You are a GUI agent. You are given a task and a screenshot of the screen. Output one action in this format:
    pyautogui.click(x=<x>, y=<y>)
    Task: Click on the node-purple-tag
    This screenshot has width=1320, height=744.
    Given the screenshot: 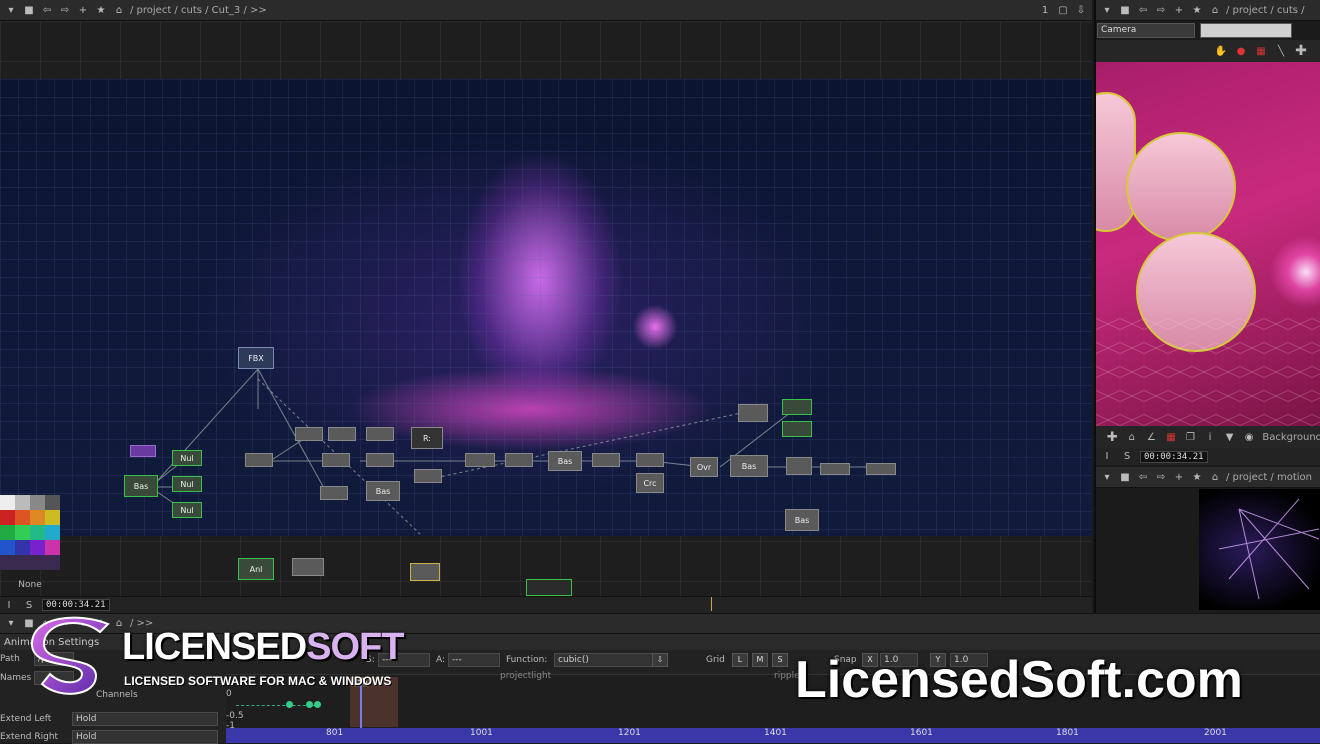 What is the action you would take?
    pyautogui.click(x=143, y=451)
    